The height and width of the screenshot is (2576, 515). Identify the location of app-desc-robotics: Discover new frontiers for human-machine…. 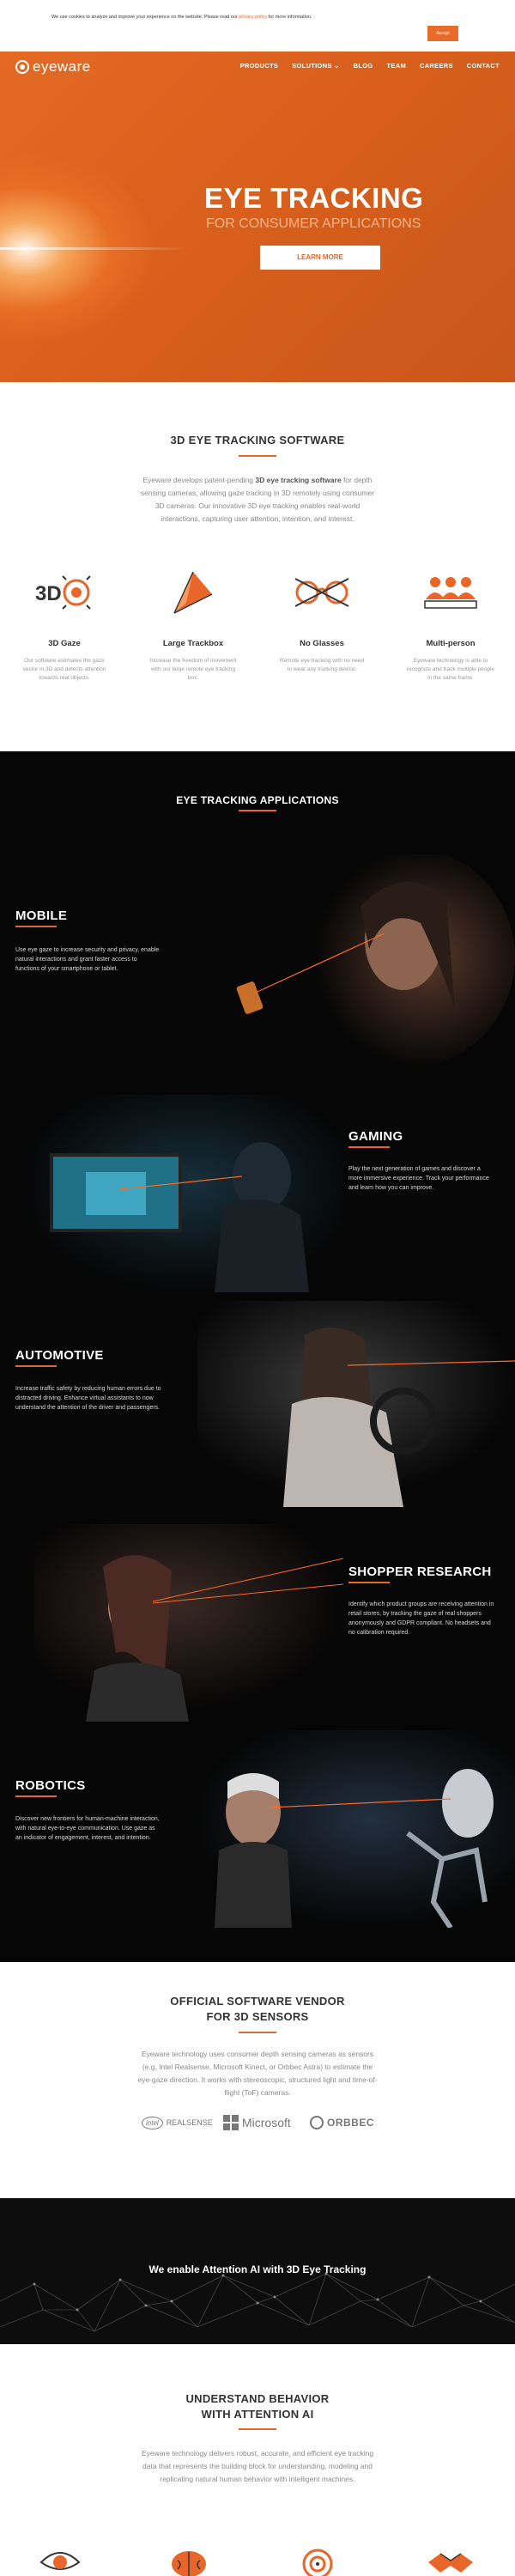
(87, 1828).